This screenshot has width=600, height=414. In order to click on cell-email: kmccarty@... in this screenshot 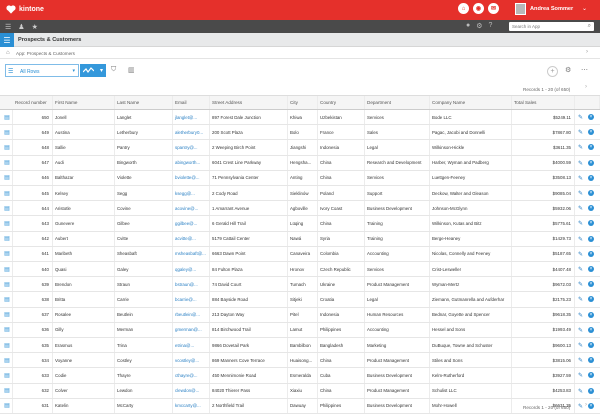, I will do `click(191, 405)`.